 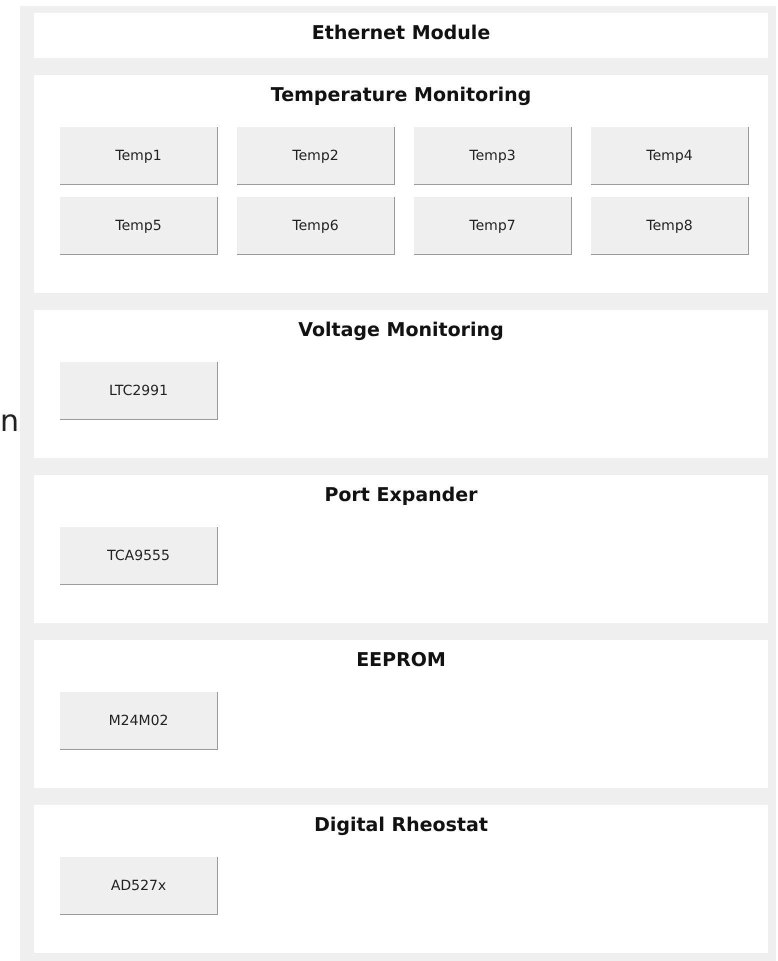 I want to click on section-title: Port Expander, so click(x=401, y=495).